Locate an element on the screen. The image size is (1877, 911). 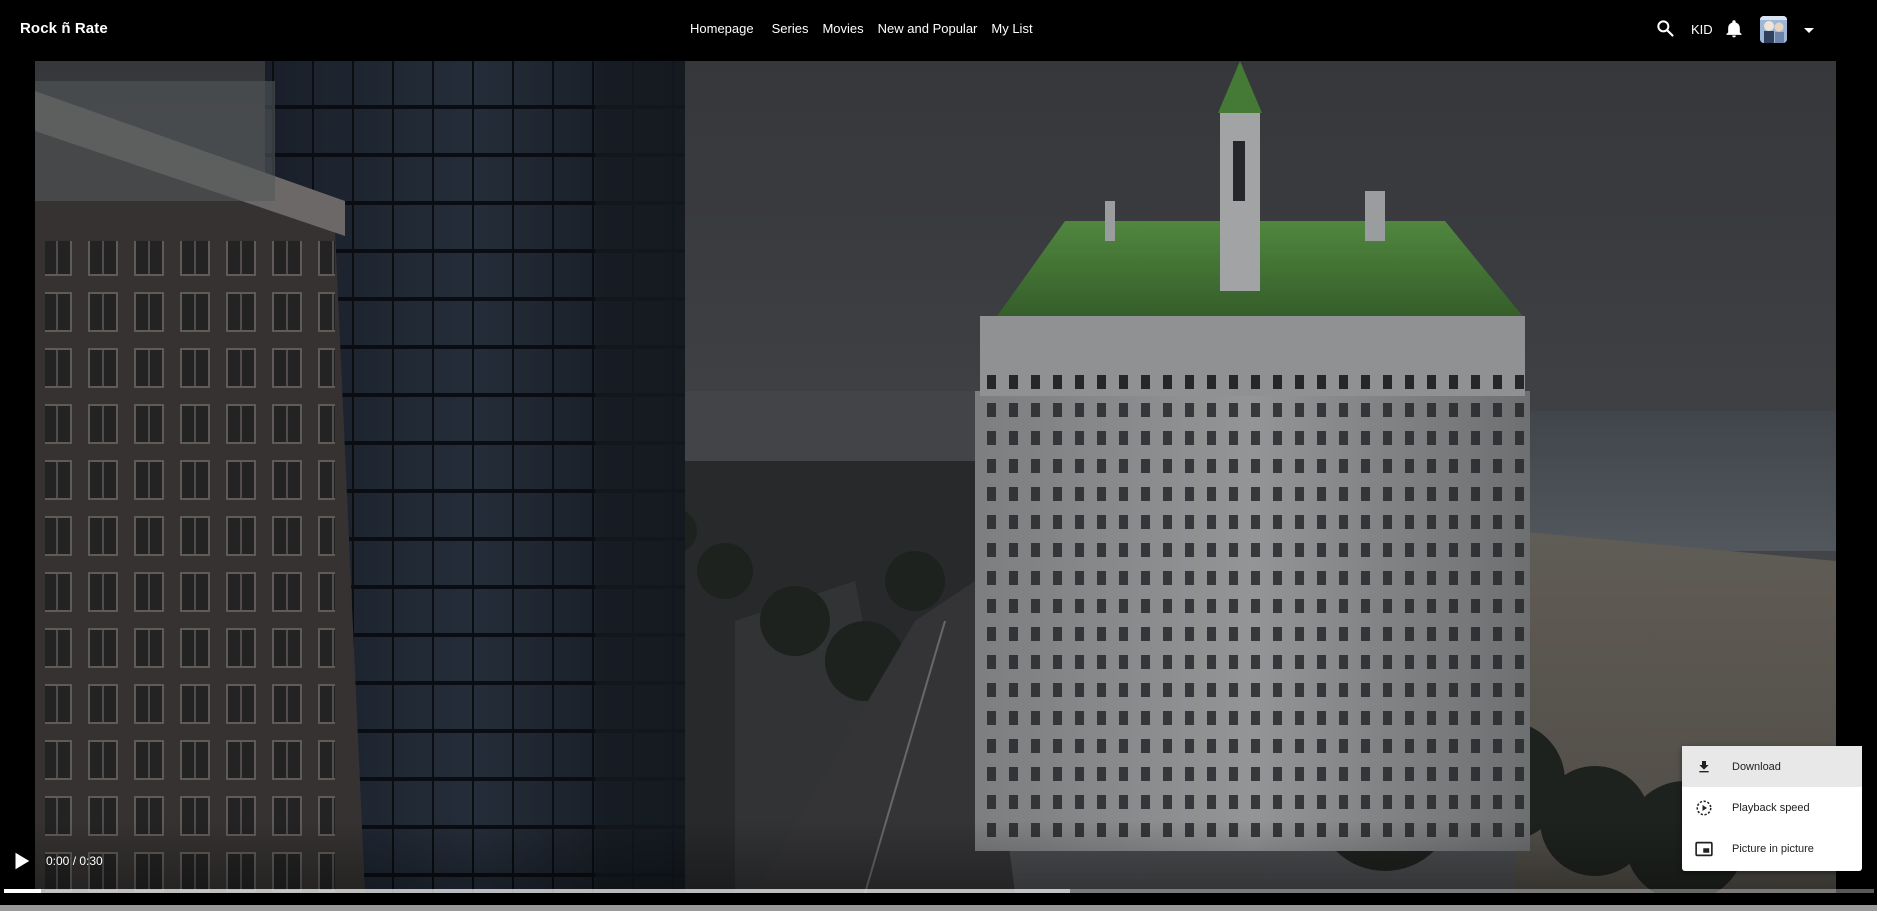
nav-item-my-list: My List is located at coordinates (1011, 28).